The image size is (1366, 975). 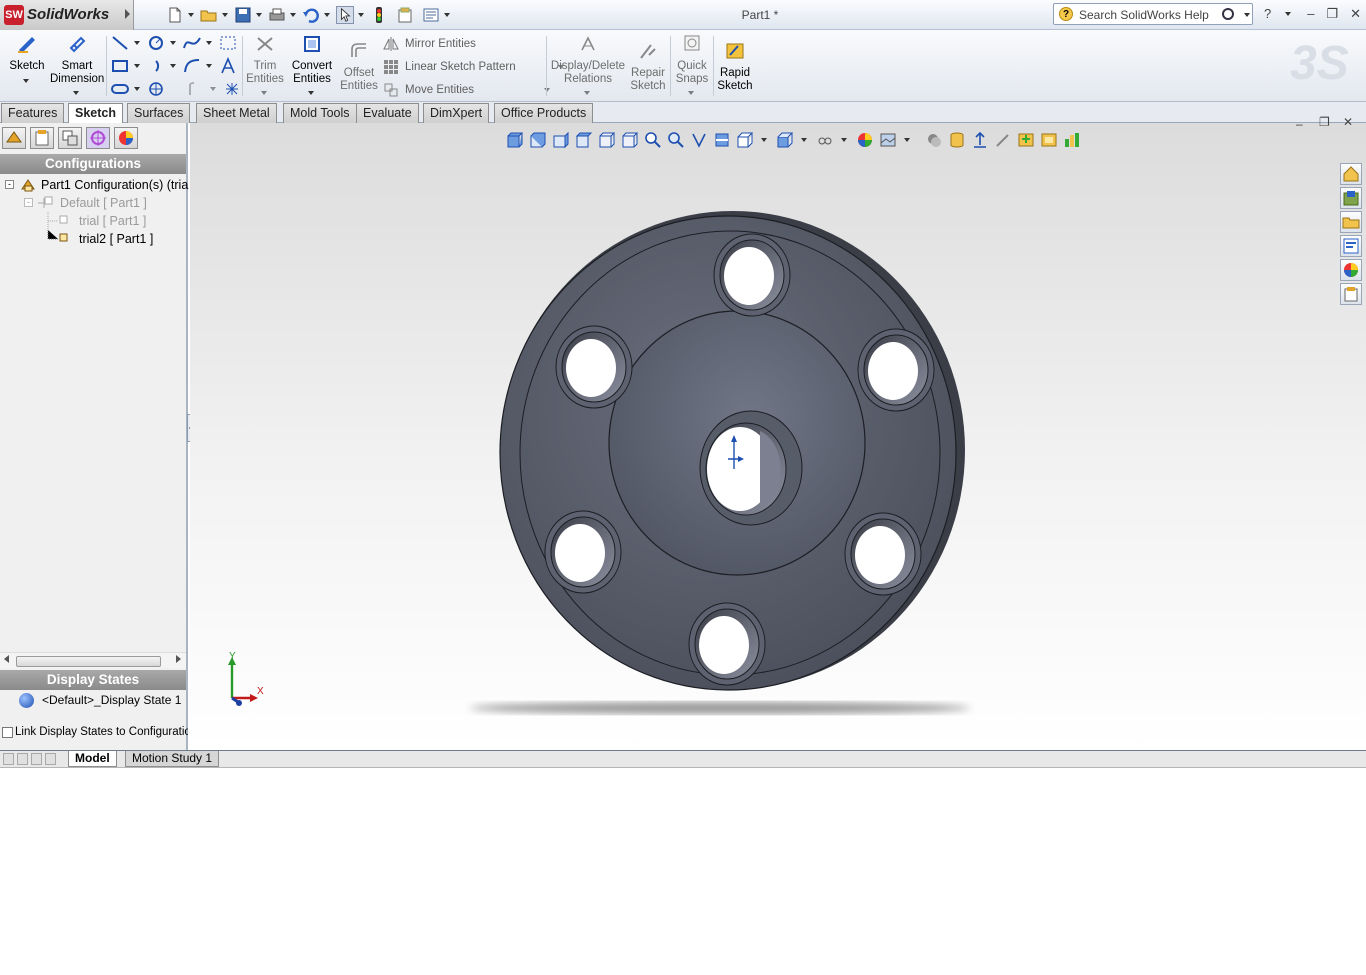 I want to click on line-dropdown-icon, so click(x=137, y=43).